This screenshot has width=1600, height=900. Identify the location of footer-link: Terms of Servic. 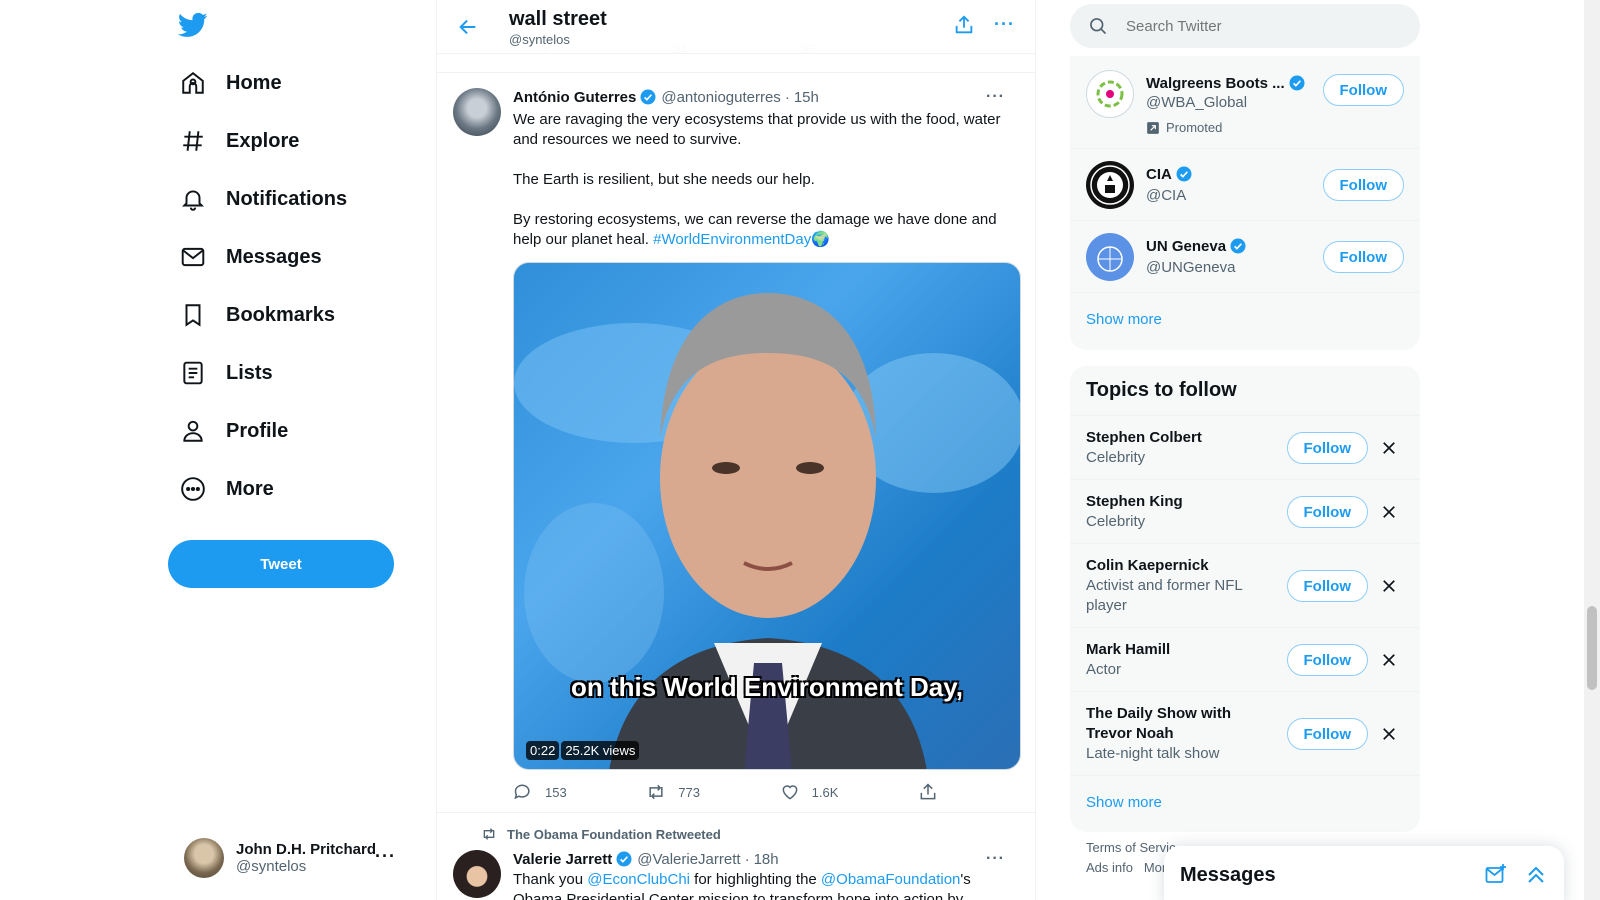
(1131, 848).